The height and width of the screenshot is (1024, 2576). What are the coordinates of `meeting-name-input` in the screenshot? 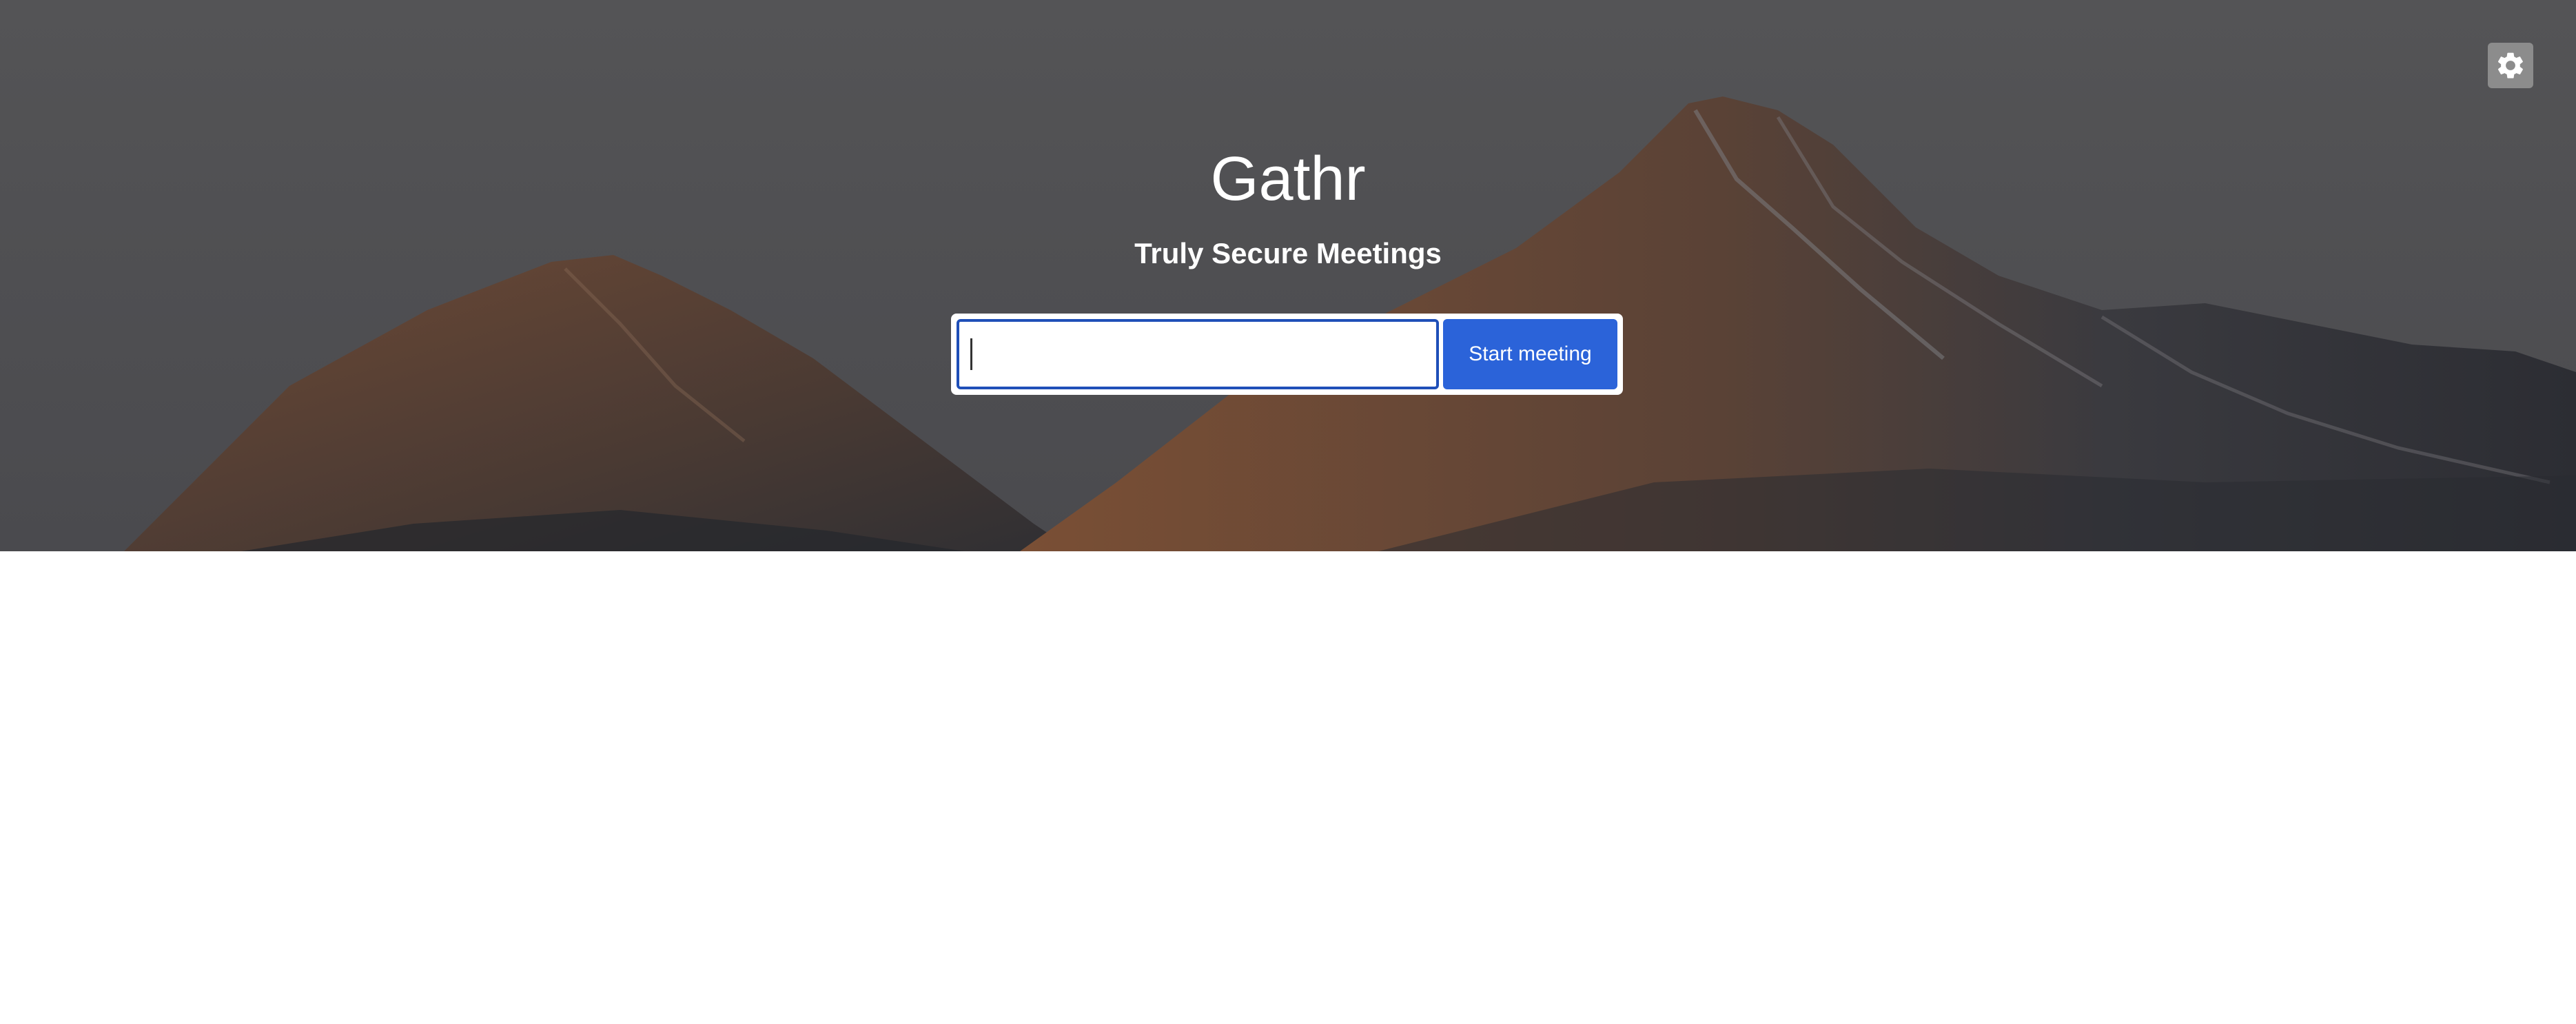 It's located at (1198, 354).